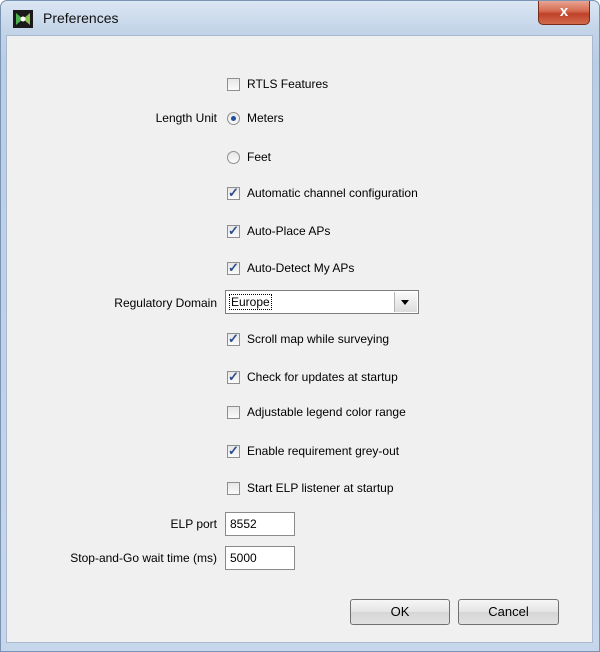 The width and height of the screenshot is (600, 652). I want to click on check-updates-checkbox, so click(233, 377).